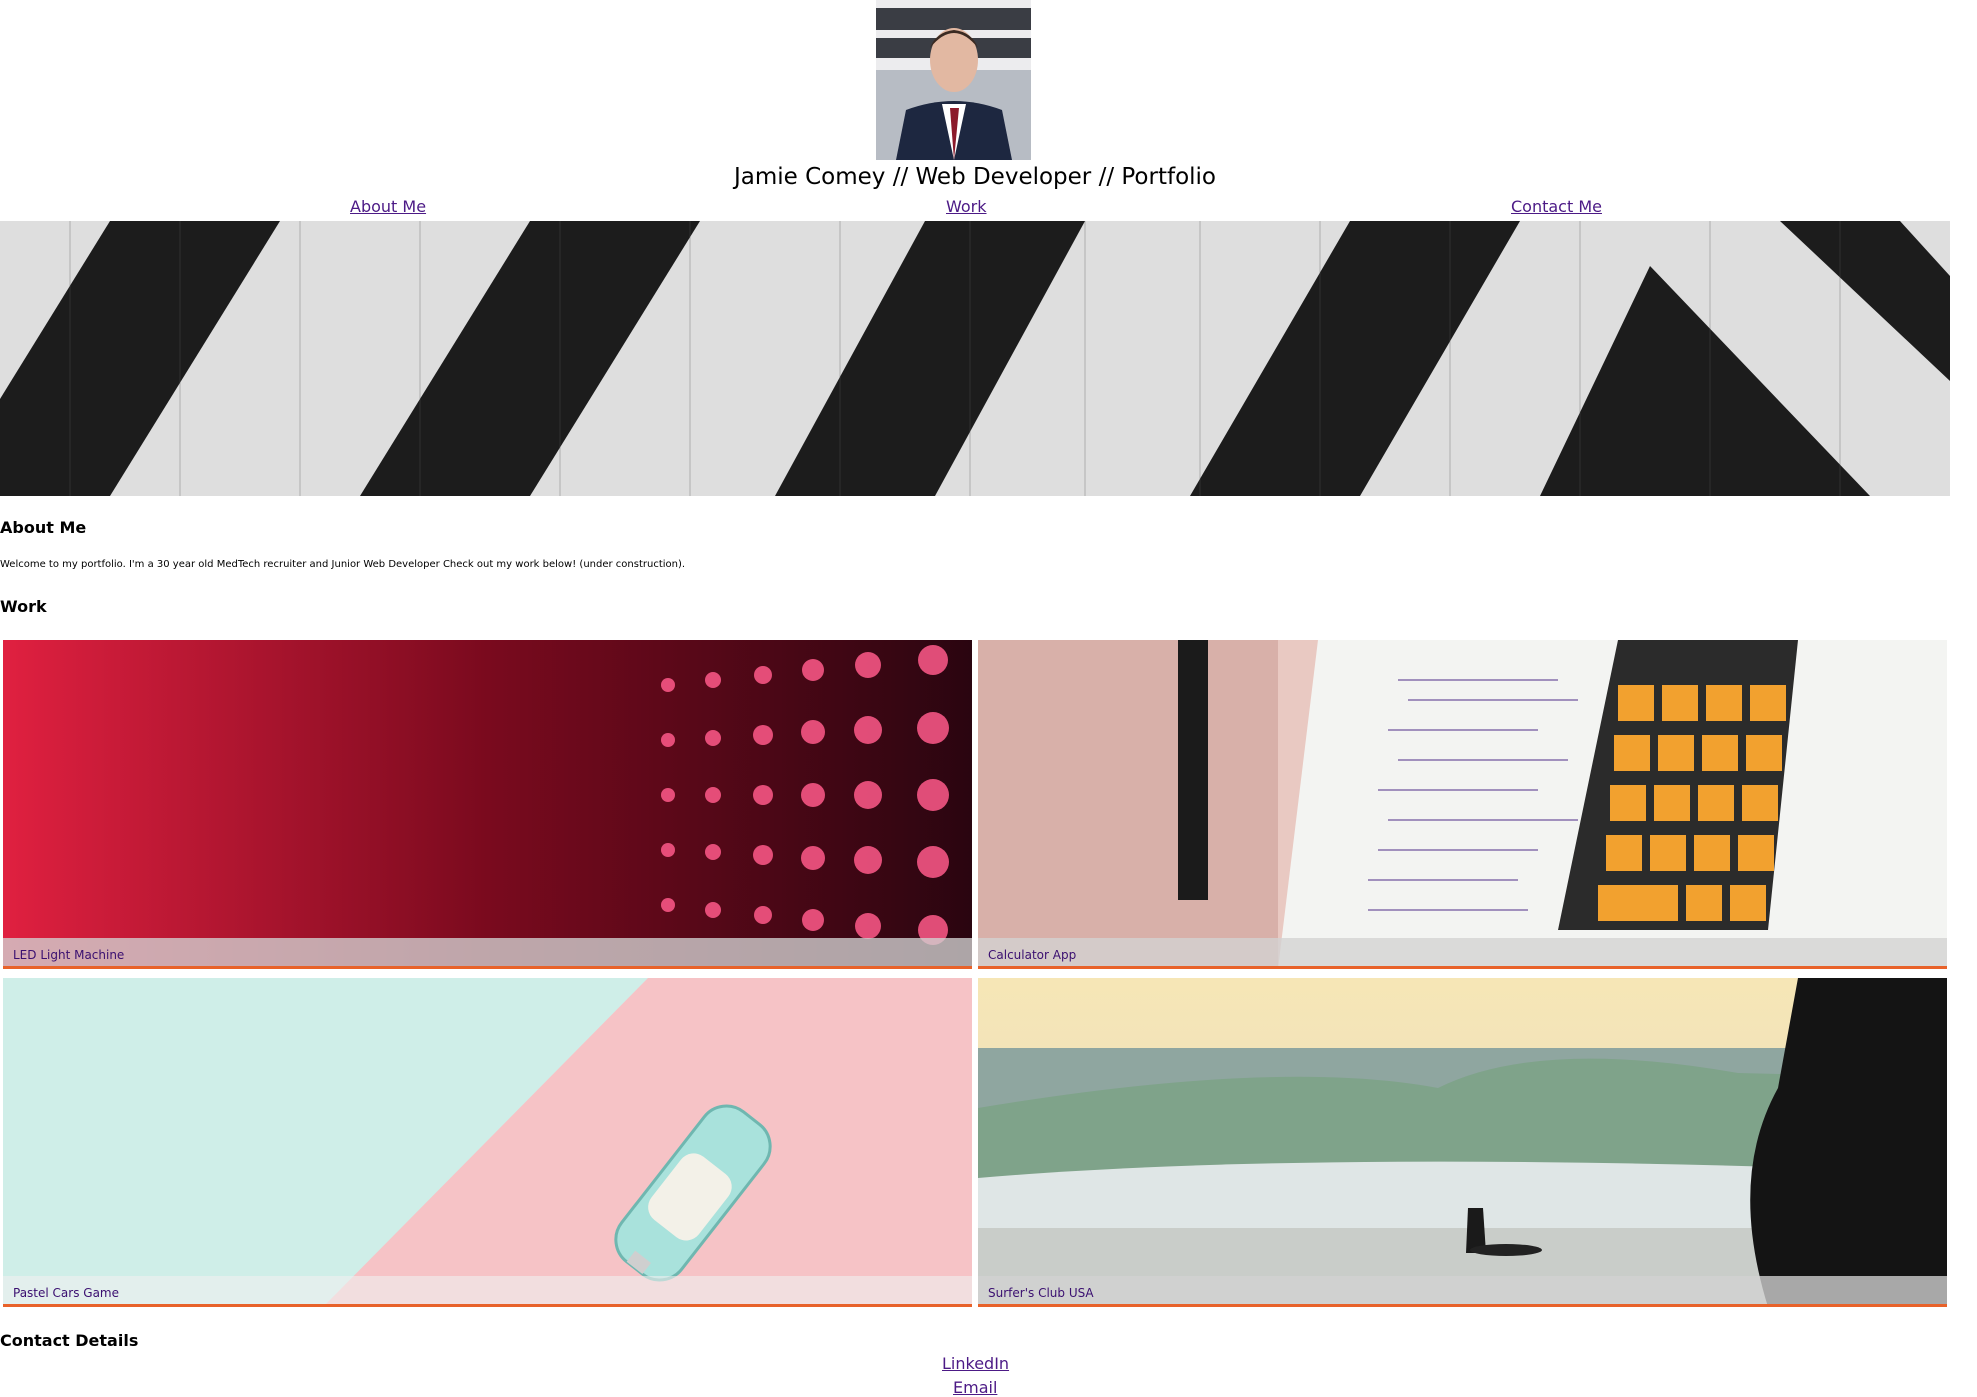  I want to click on work-card-surfers-club: Surfer's Club USA, so click(1462, 1142).